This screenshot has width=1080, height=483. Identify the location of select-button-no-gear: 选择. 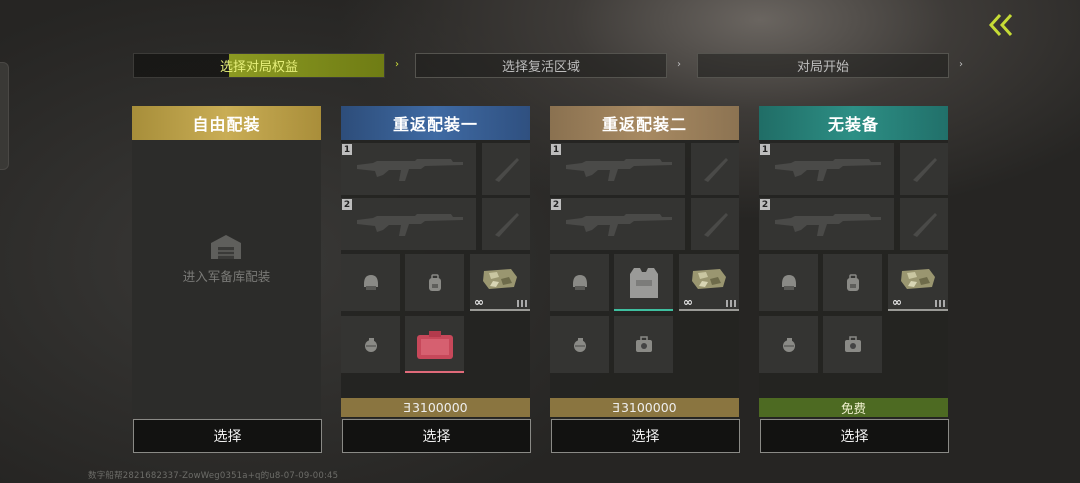
(854, 436).